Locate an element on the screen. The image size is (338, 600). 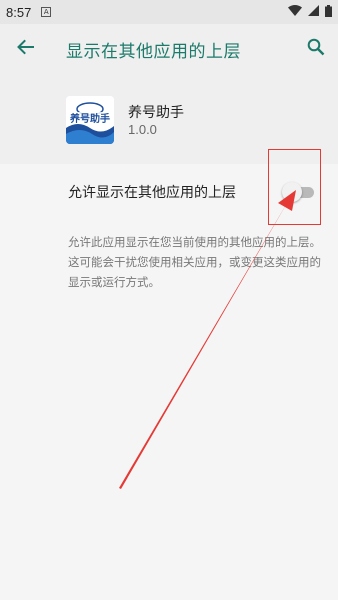
app-icon: 养号助手 is located at coordinates (90, 120).